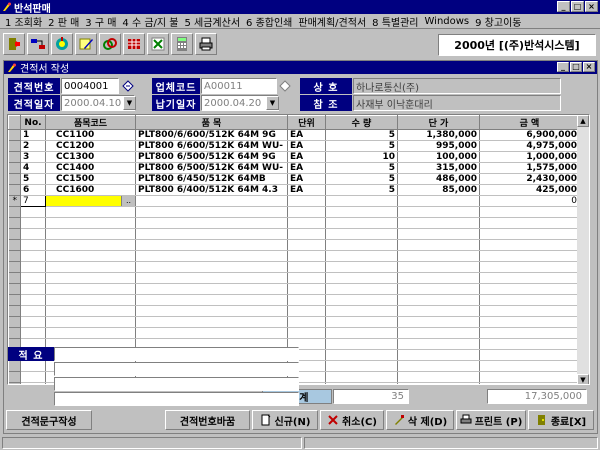 This screenshot has width=600, height=450. Describe the element at coordinates (33, 168) in the screenshot. I see `cell-no: 4` at that location.